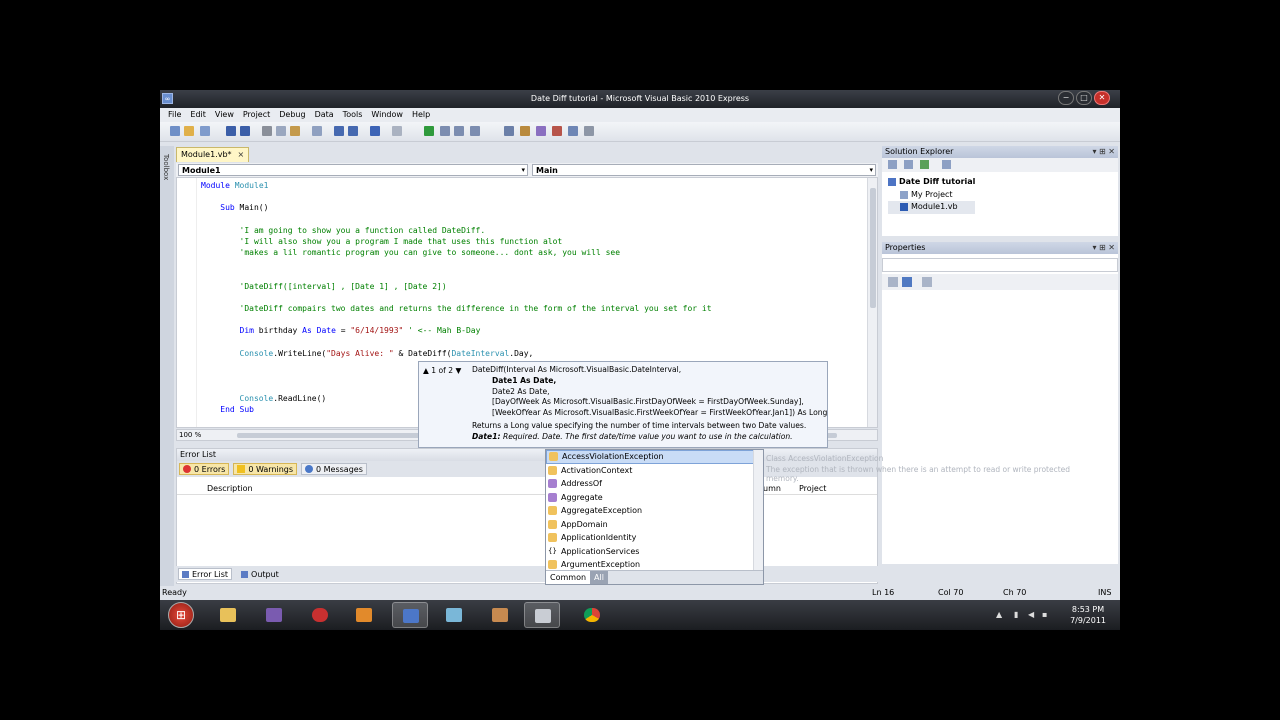 The height and width of the screenshot is (720, 1280). Describe the element at coordinates (568, 577) in the screenshot. I see `tab-common: Common` at that location.